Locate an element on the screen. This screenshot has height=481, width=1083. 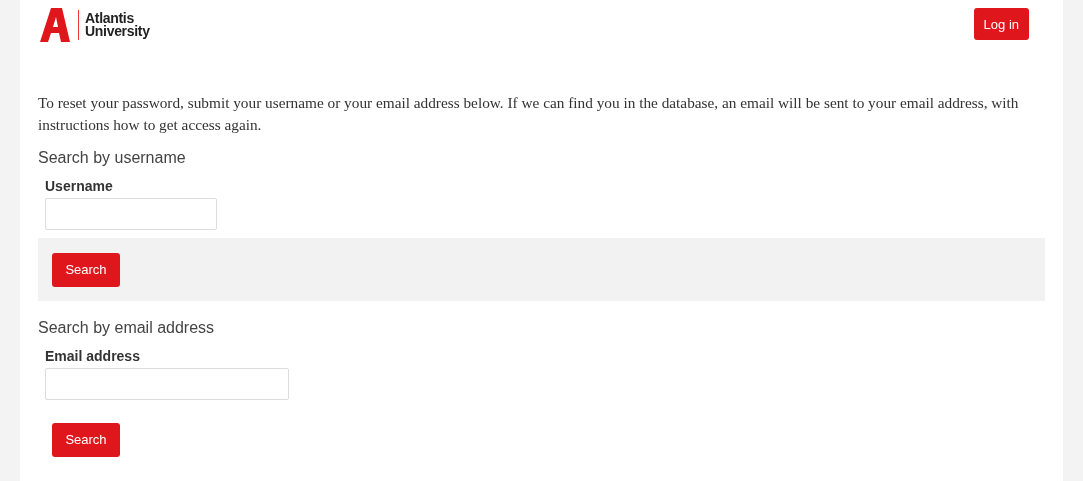
section-heading: Search by username is located at coordinates (112, 158).